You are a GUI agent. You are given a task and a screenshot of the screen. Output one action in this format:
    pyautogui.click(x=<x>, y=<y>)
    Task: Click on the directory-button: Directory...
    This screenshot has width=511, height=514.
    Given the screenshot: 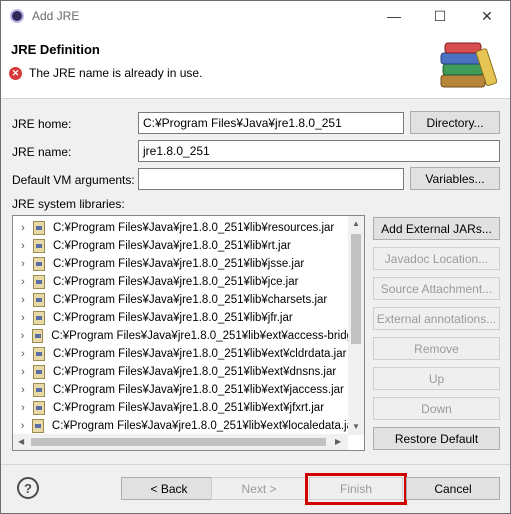 What is the action you would take?
    pyautogui.click(x=455, y=122)
    